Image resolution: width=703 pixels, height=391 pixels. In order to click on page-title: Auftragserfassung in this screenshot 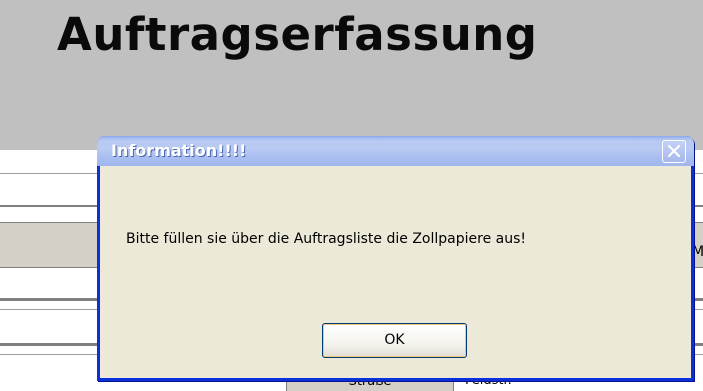, I will do `click(297, 34)`.